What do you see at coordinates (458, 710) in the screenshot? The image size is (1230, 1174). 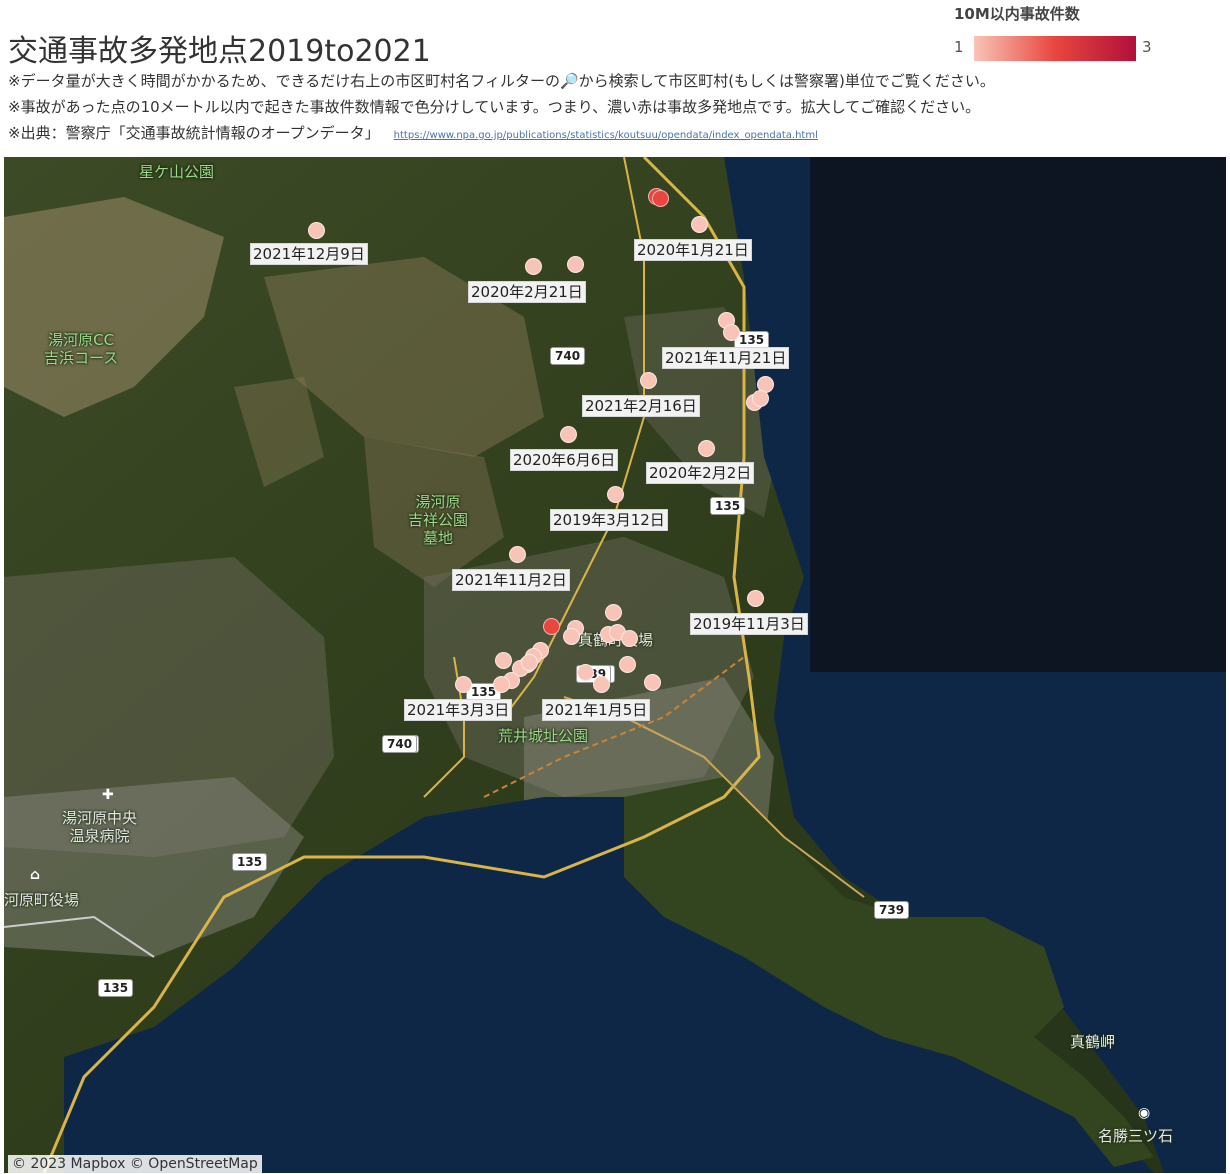 I see `accident-date-label: 2021年3月3日` at bounding box center [458, 710].